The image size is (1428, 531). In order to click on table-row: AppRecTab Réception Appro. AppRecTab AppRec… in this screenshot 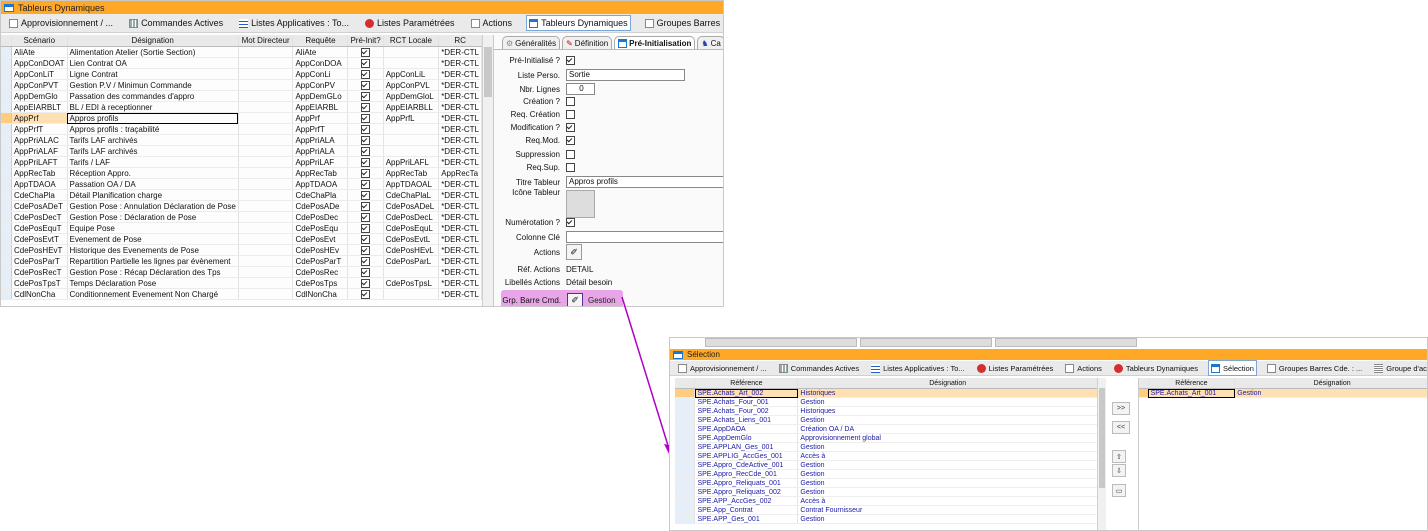, I will do `click(241, 173)`.